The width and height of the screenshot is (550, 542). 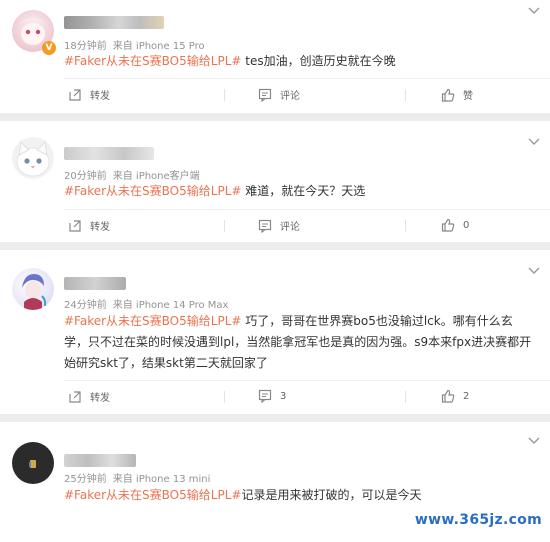 I want to click on like-button: 0, so click(x=455, y=225).